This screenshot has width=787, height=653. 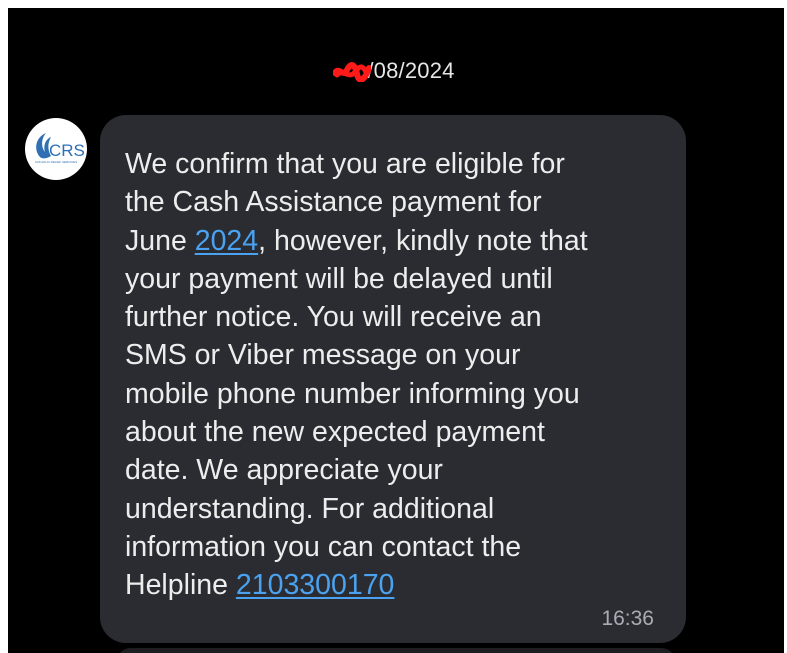 I want to click on crs-logo-text: CRS, so click(x=67, y=150).